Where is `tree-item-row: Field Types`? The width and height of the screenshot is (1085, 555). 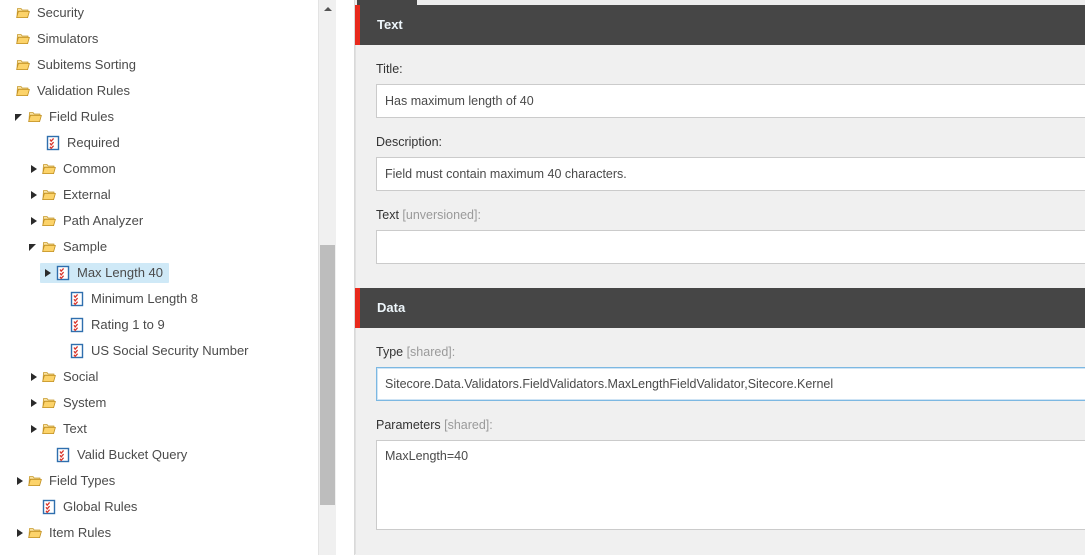
tree-item-row: Field Types is located at coordinates (66, 481).